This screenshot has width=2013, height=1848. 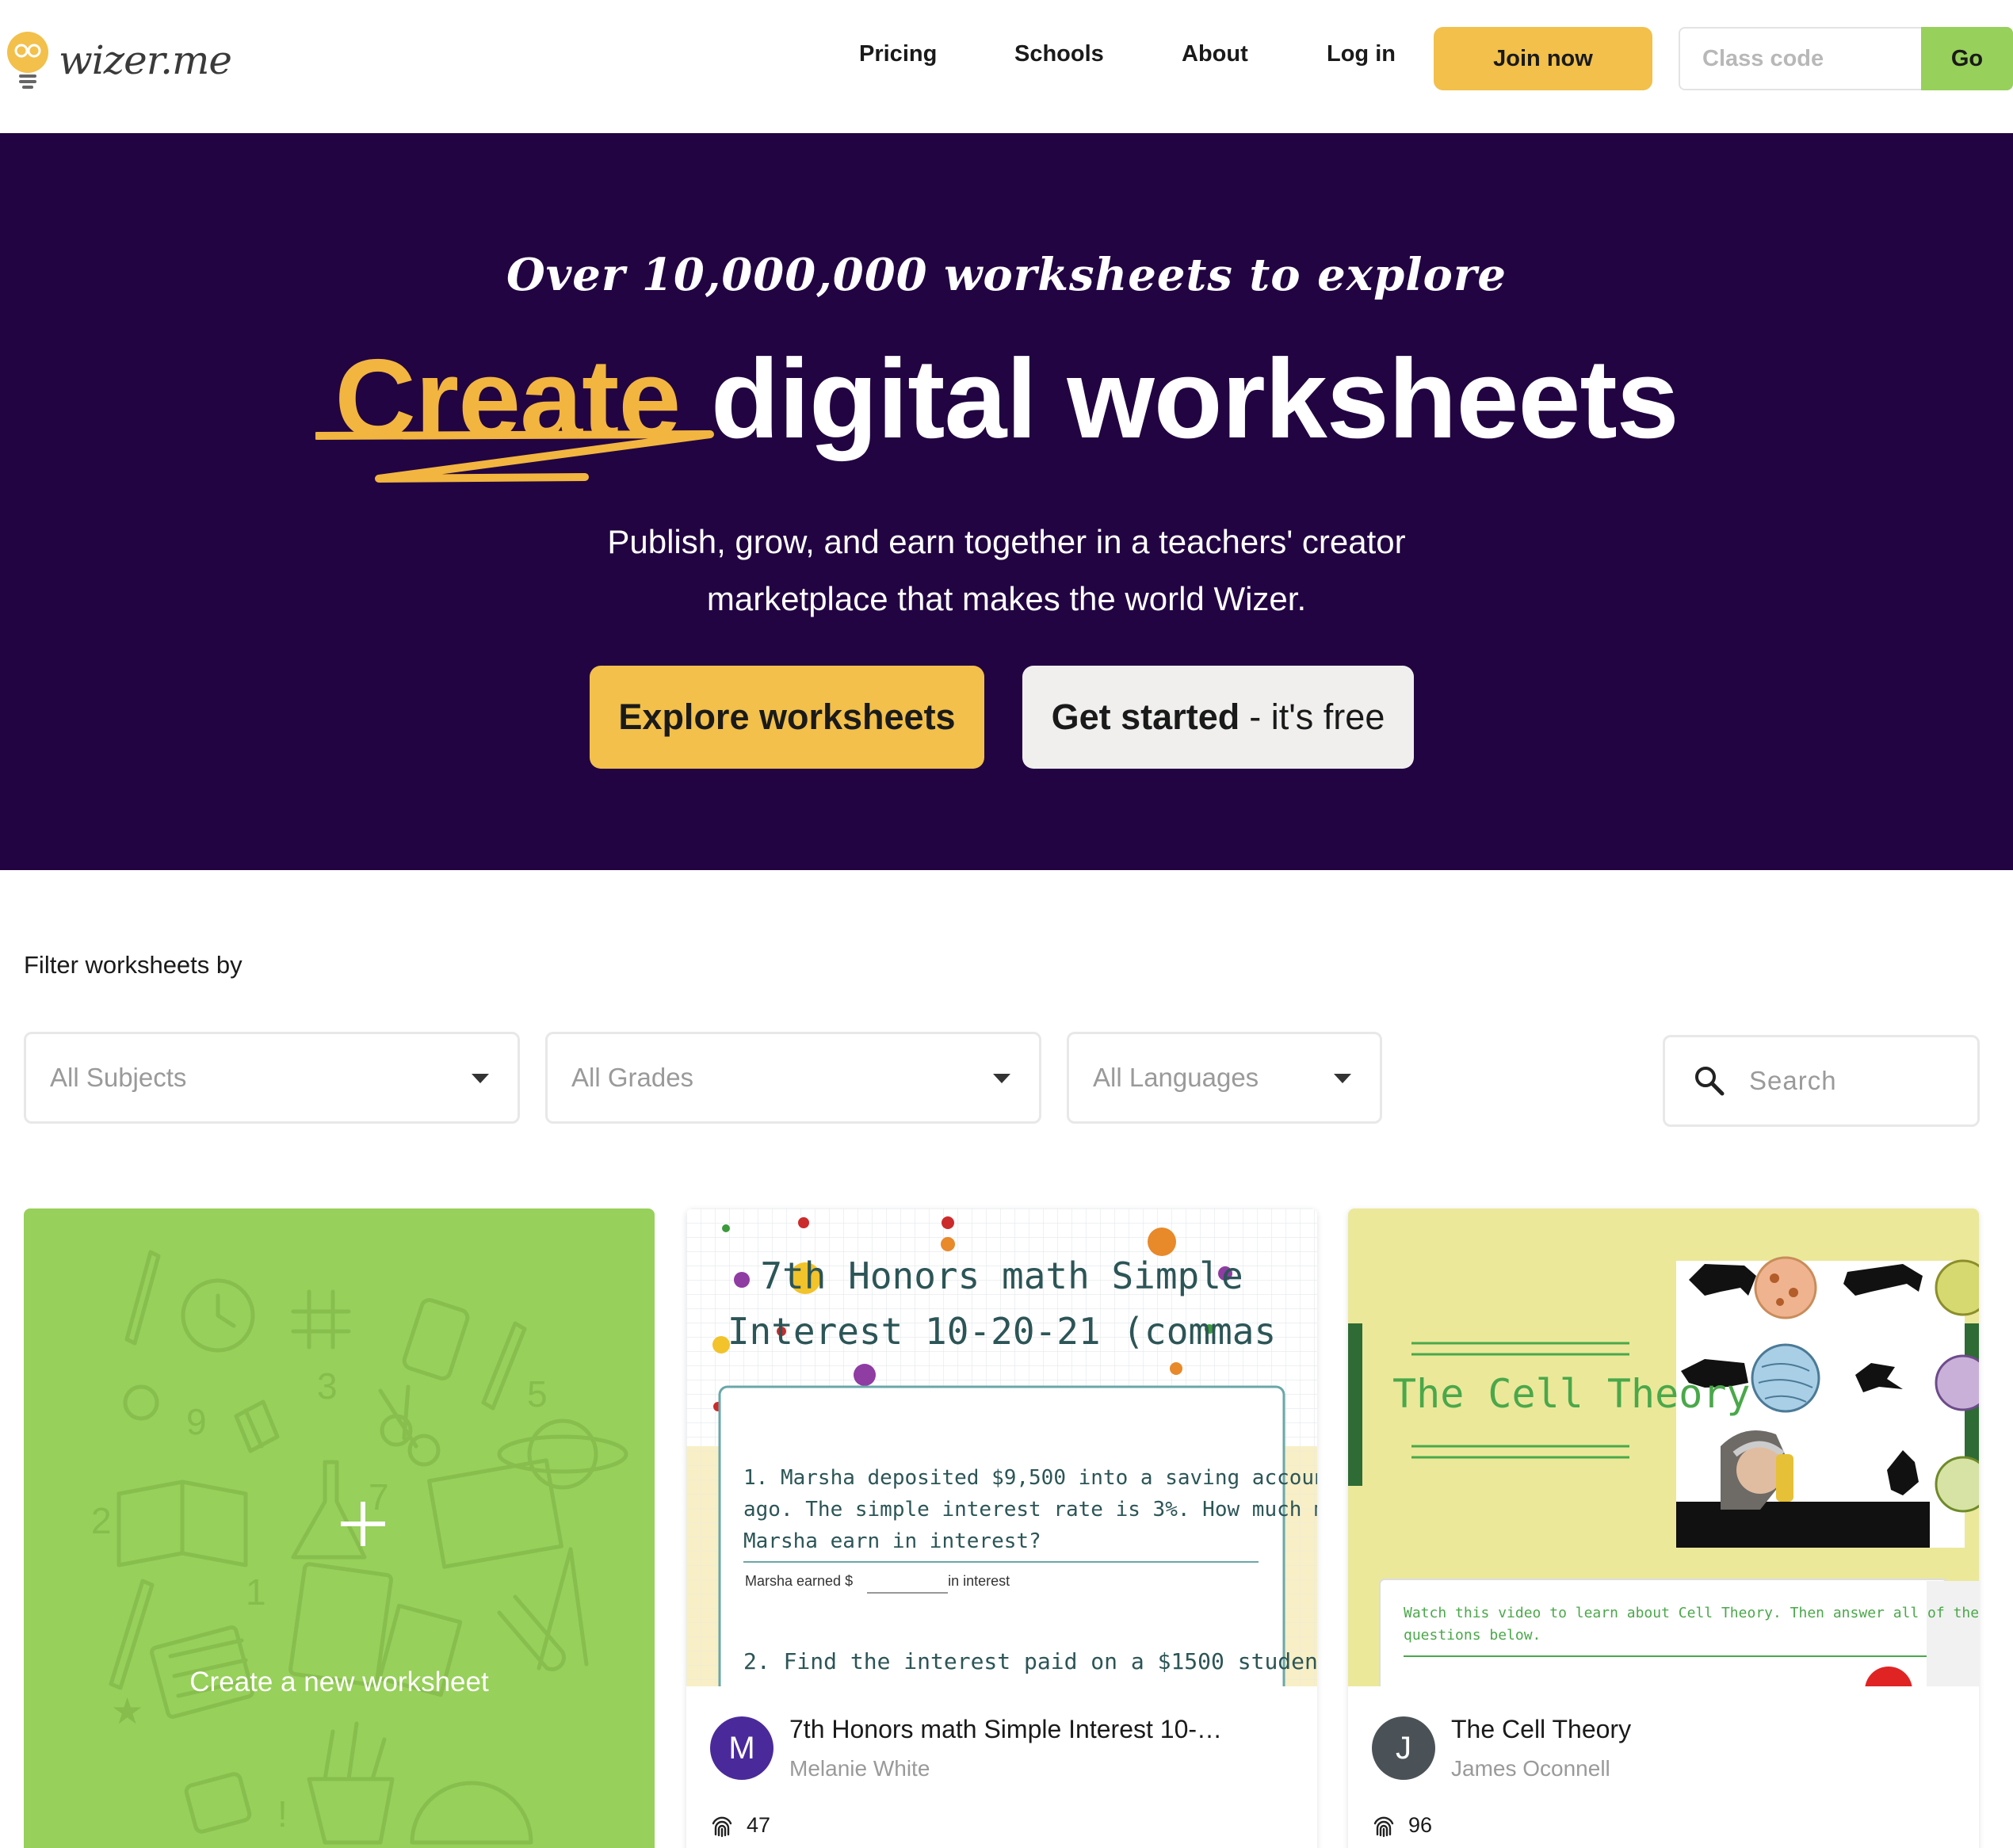 I want to click on search-icon, so click(x=1710, y=1081).